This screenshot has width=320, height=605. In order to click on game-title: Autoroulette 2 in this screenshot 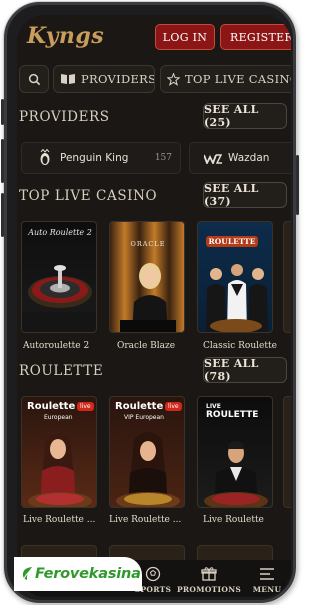, I will do `click(69, 346)`.